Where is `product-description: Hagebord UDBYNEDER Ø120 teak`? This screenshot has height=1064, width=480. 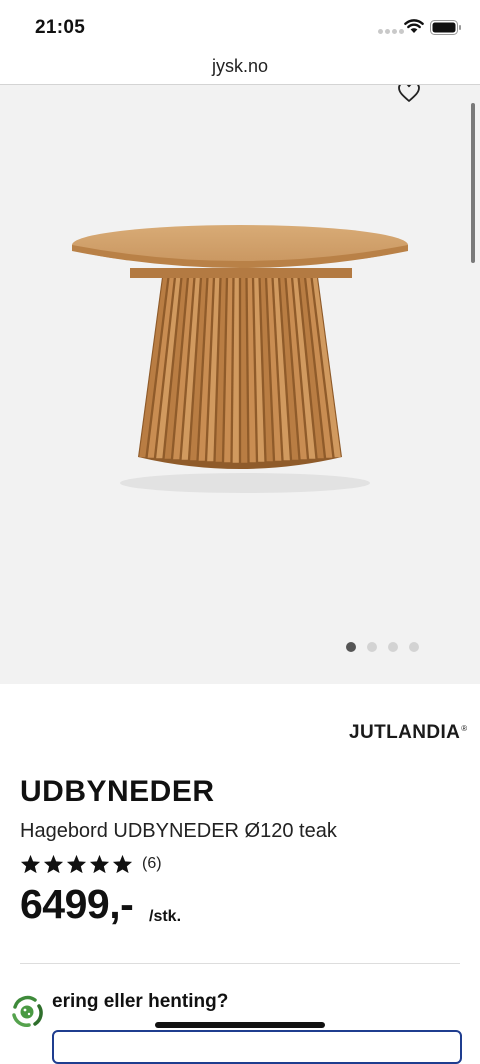 product-description: Hagebord UDBYNEDER Ø120 teak is located at coordinates (178, 831).